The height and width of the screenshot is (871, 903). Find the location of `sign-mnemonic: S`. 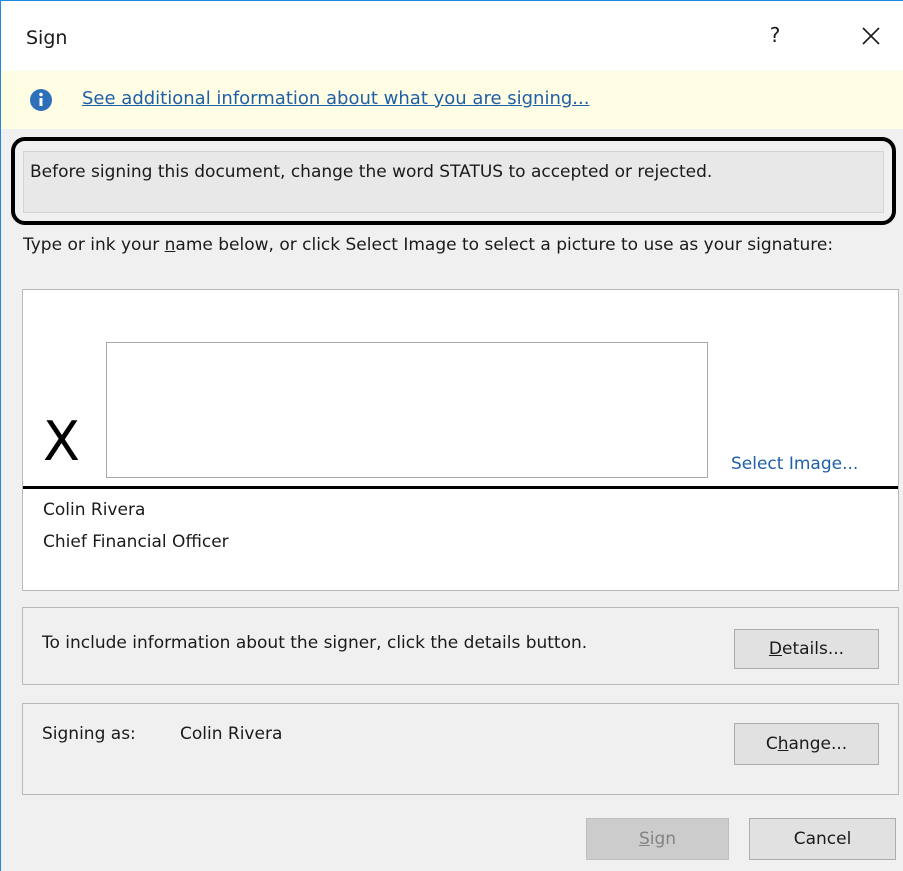

sign-mnemonic: S is located at coordinates (644, 839).